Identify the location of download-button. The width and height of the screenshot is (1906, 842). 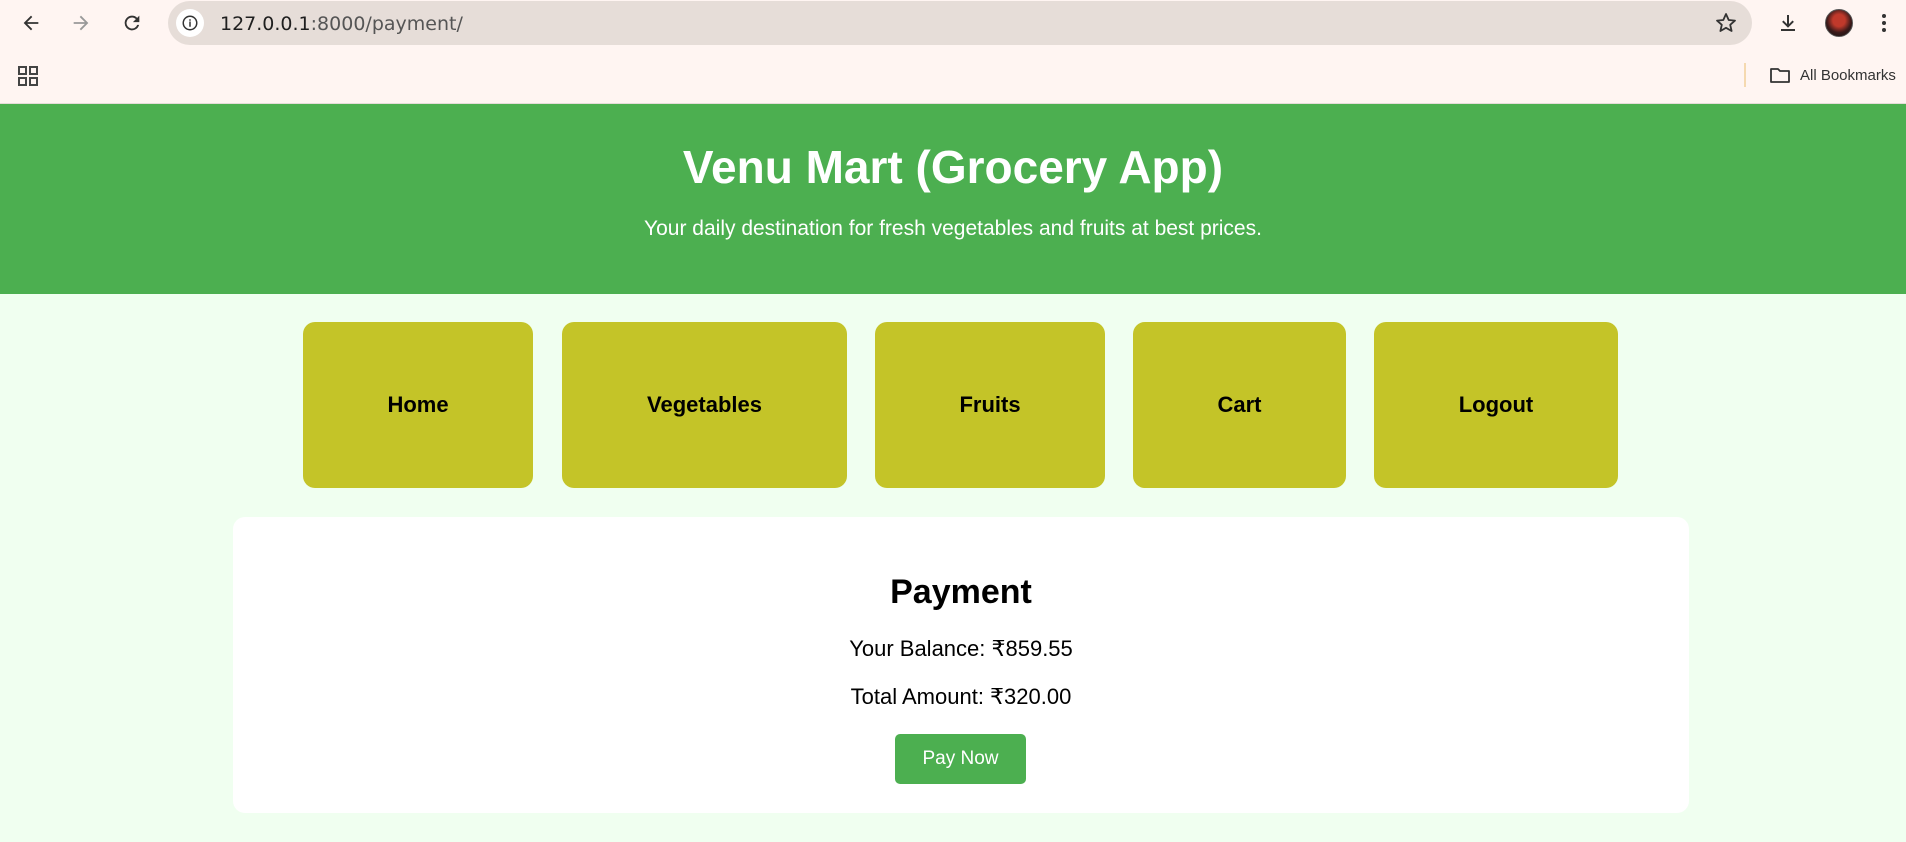
(1788, 23).